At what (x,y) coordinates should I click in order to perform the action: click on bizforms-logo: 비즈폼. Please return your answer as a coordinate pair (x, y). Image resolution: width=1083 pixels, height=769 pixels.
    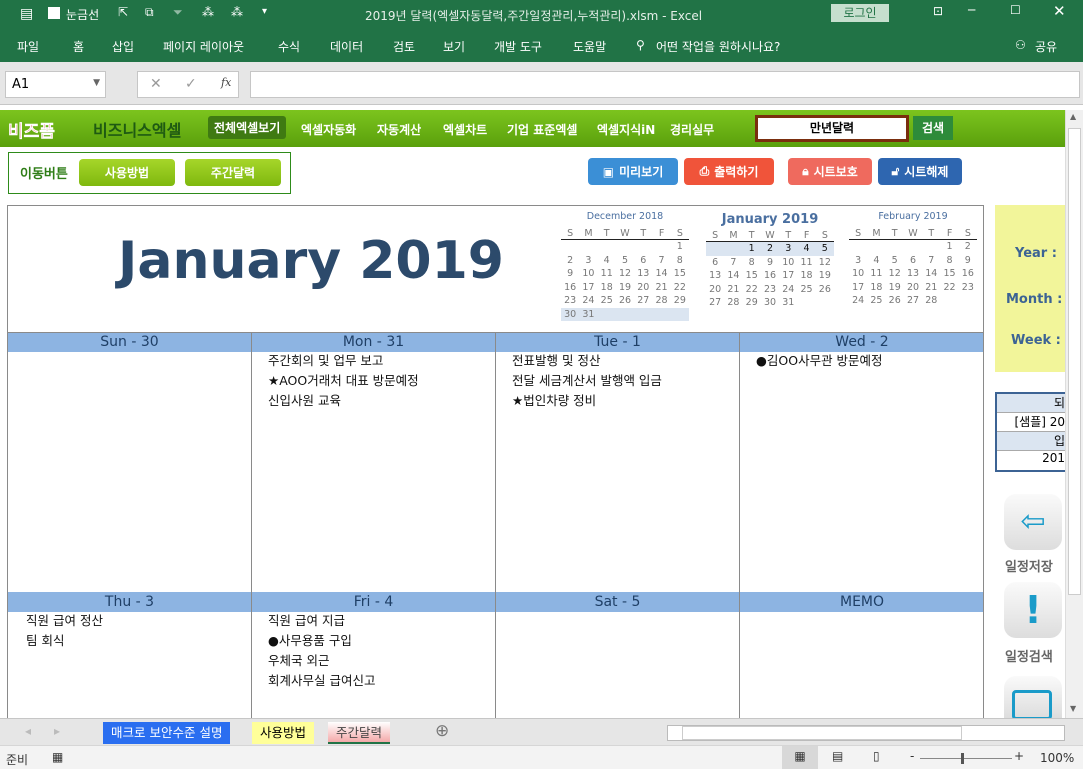
    Looking at the image, I should click on (31, 130).